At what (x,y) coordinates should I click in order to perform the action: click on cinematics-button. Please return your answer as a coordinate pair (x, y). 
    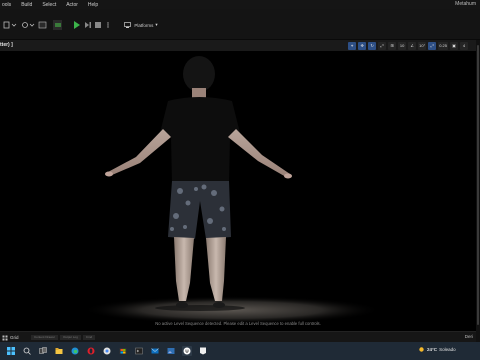
    Looking at the image, I should click on (57, 25).